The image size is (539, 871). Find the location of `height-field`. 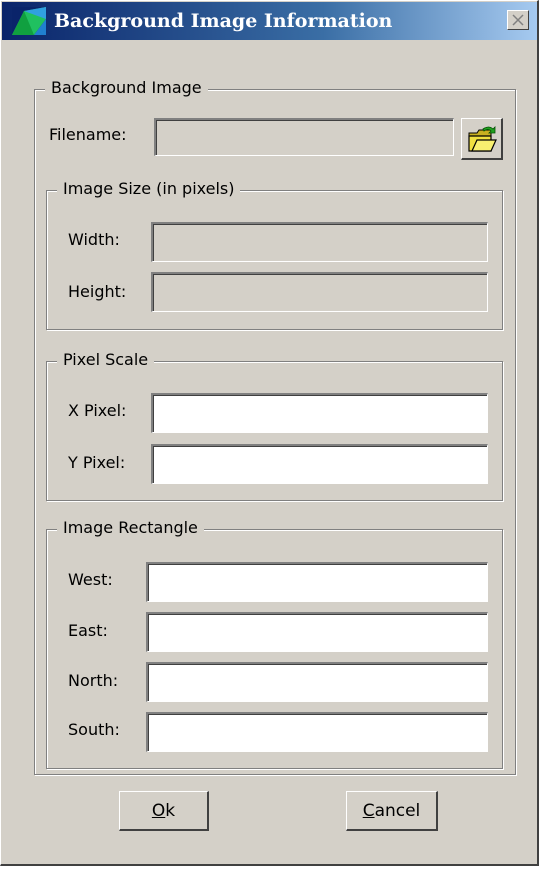

height-field is located at coordinates (319, 292).